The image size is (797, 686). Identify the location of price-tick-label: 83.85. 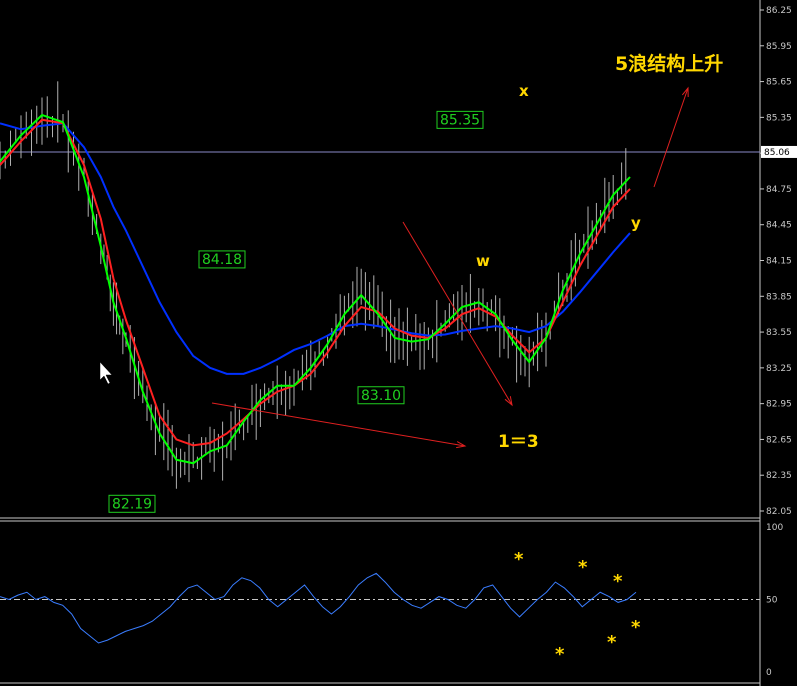
(779, 297).